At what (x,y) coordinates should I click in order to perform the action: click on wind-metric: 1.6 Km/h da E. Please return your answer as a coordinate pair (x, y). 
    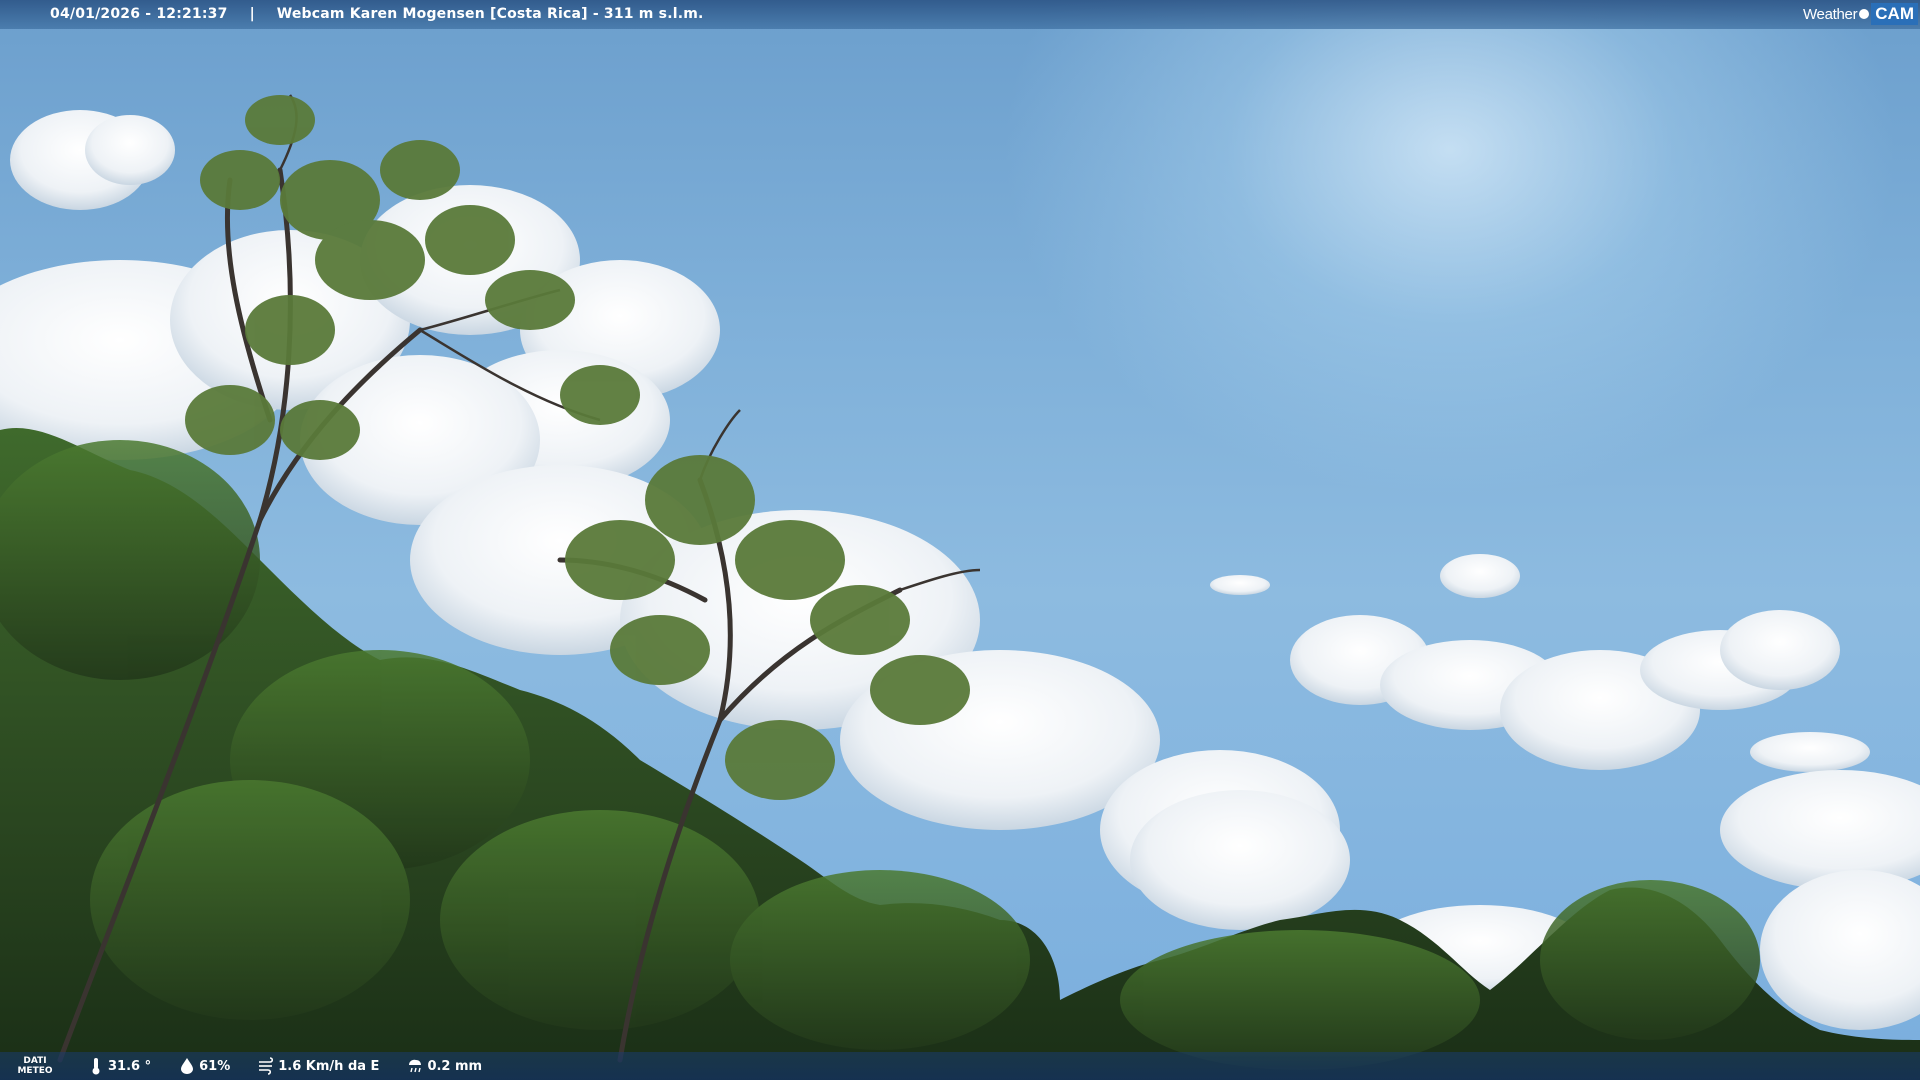
    Looking at the image, I should click on (318, 1066).